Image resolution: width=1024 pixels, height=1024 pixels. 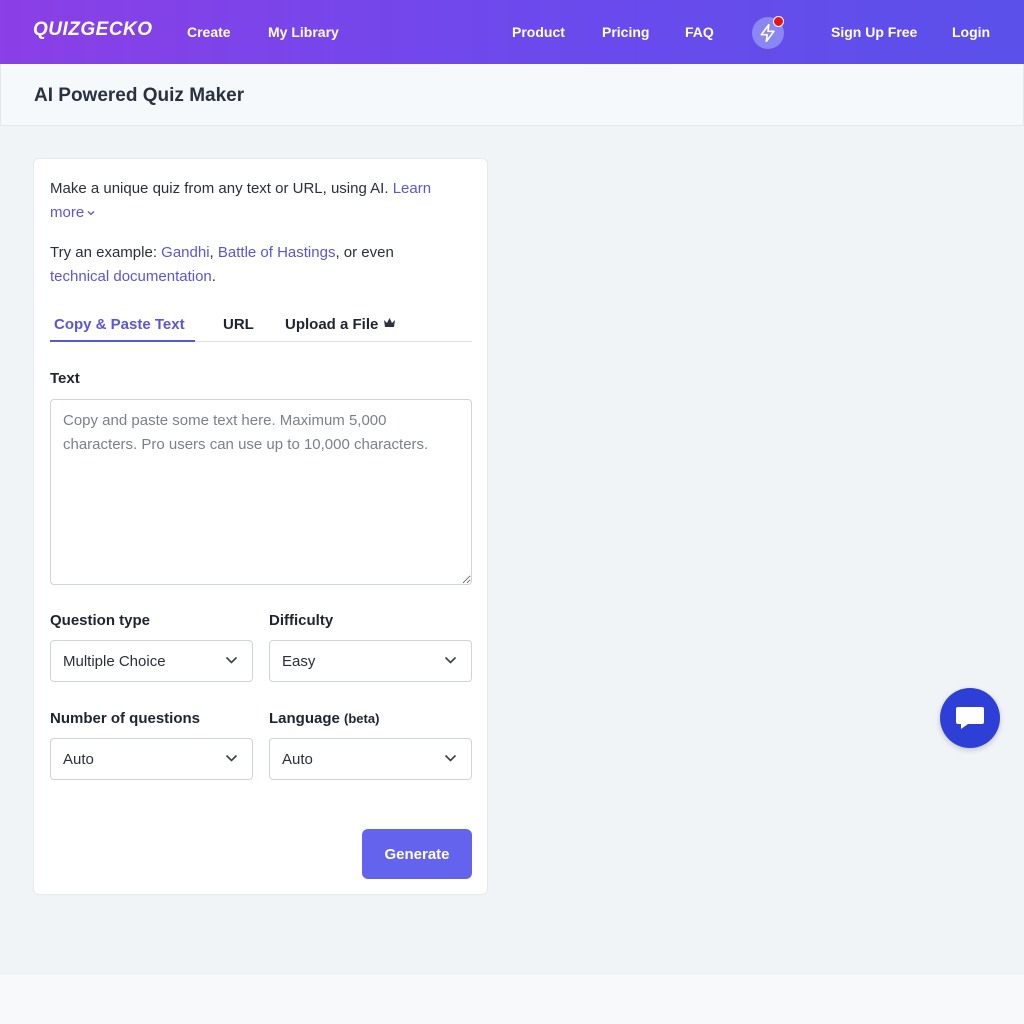 I want to click on difficulty-value: Easy, so click(x=299, y=661).